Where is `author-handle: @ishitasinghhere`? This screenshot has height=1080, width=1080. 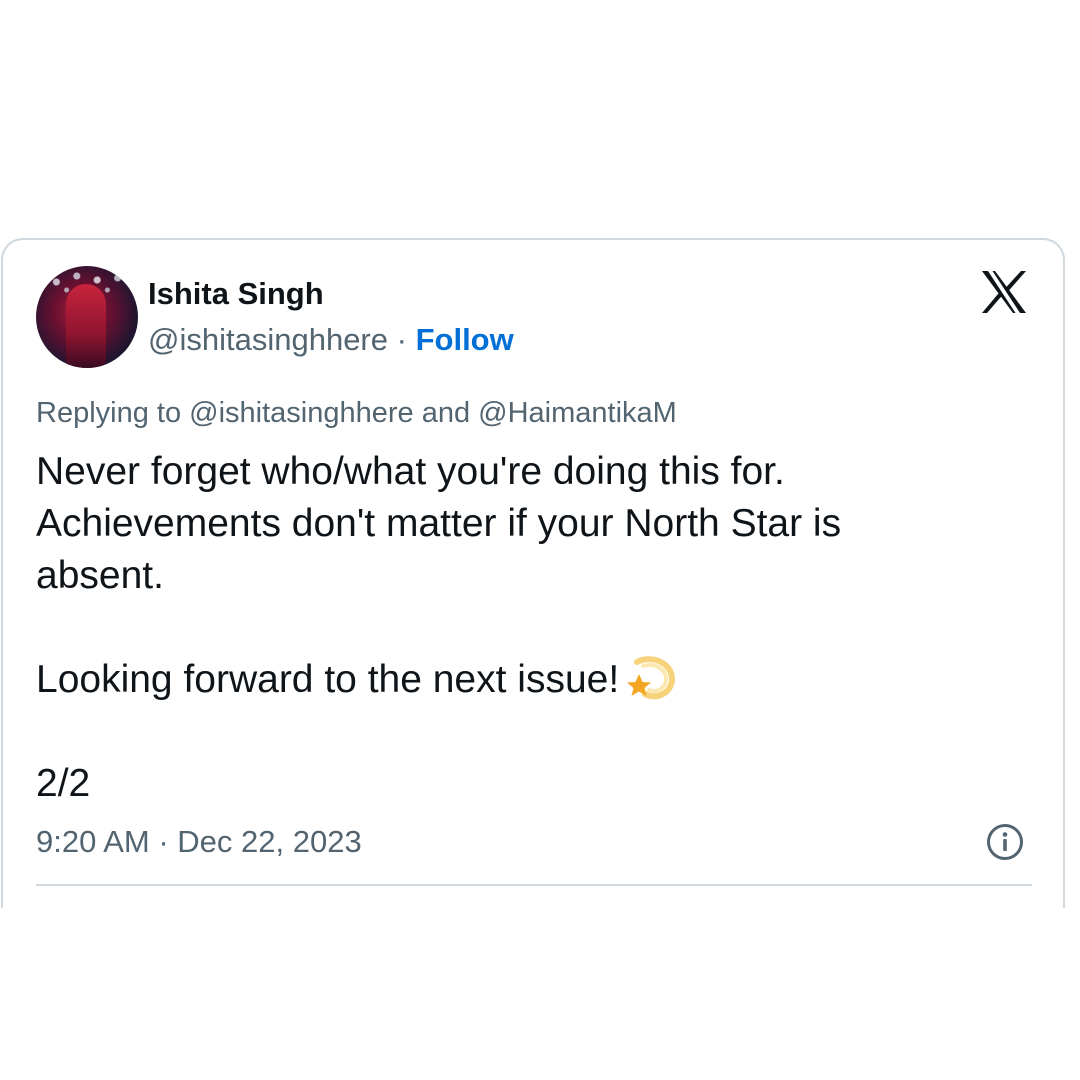 author-handle: @ishitasinghhere is located at coordinates (268, 339).